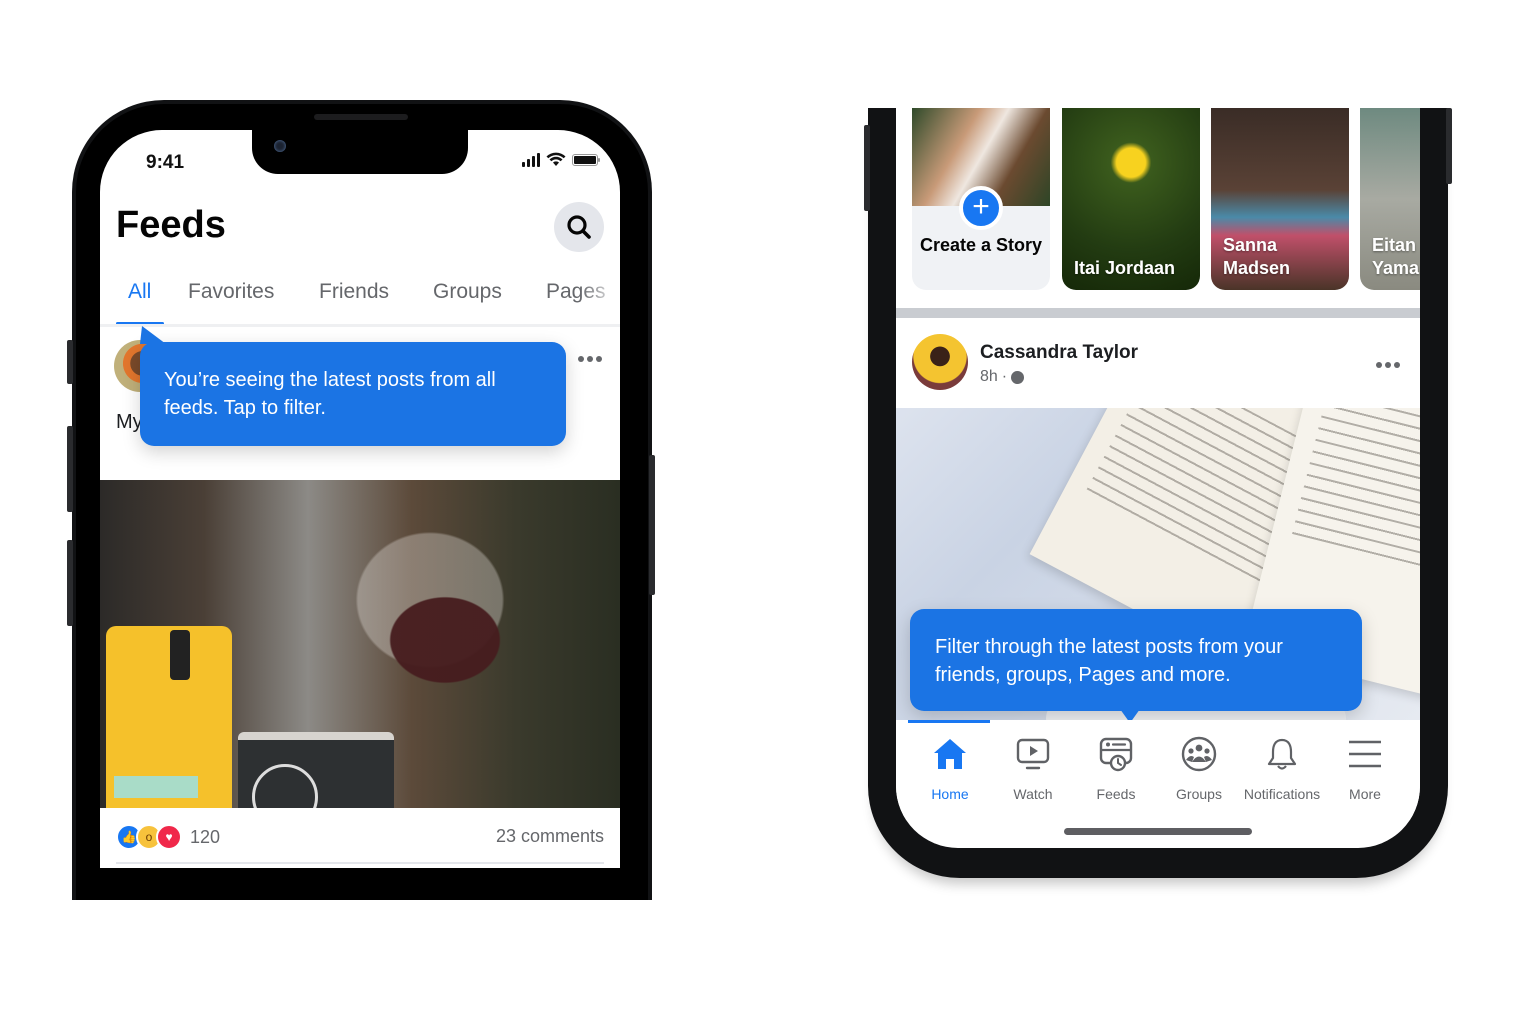 This screenshot has height=1011, width=1516. Describe the element at coordinates (950, 754) in the screenshot. I see `home-icon` at that location.